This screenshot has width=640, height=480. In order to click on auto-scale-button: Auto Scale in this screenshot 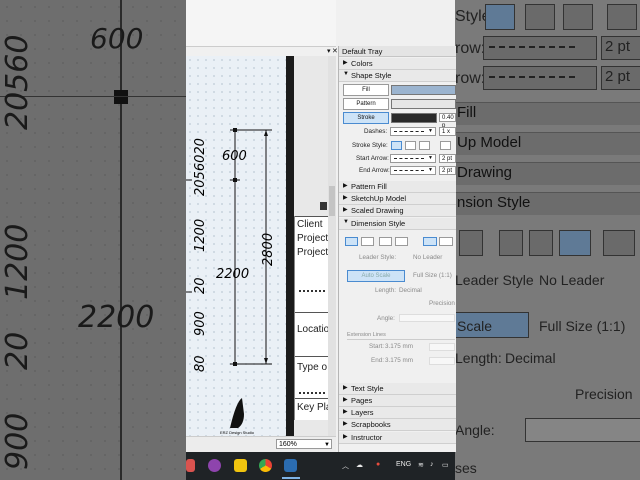, I will do `click(376, 276)`.